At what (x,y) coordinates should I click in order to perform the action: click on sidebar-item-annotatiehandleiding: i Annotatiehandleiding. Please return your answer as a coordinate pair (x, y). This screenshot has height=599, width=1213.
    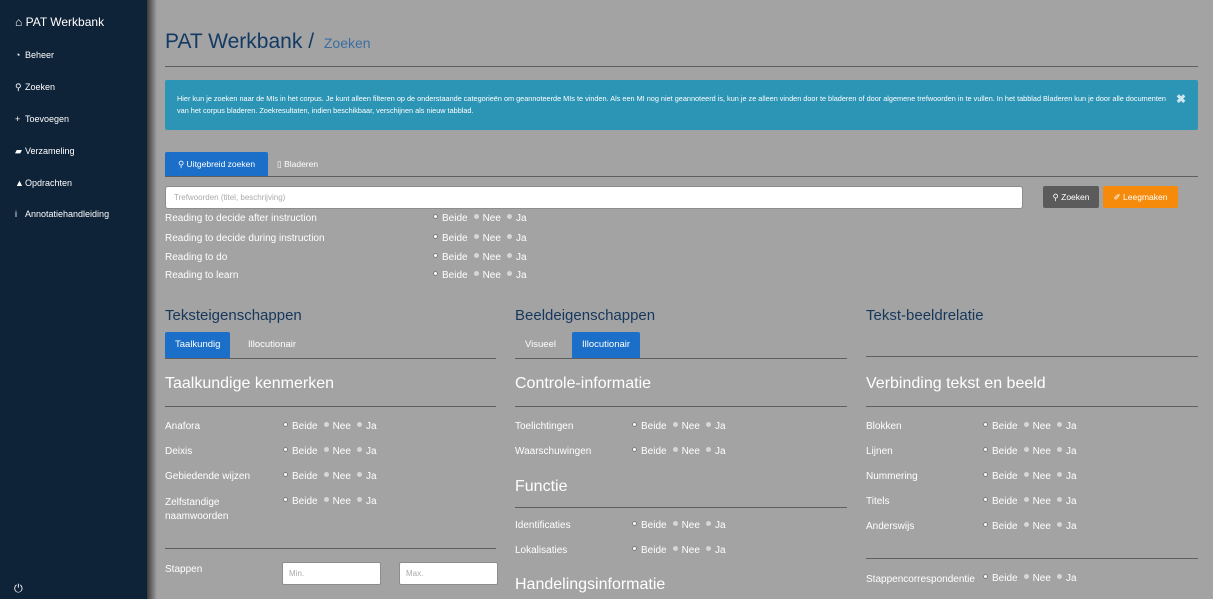
    Looking at the image, I should click on (62, 214).